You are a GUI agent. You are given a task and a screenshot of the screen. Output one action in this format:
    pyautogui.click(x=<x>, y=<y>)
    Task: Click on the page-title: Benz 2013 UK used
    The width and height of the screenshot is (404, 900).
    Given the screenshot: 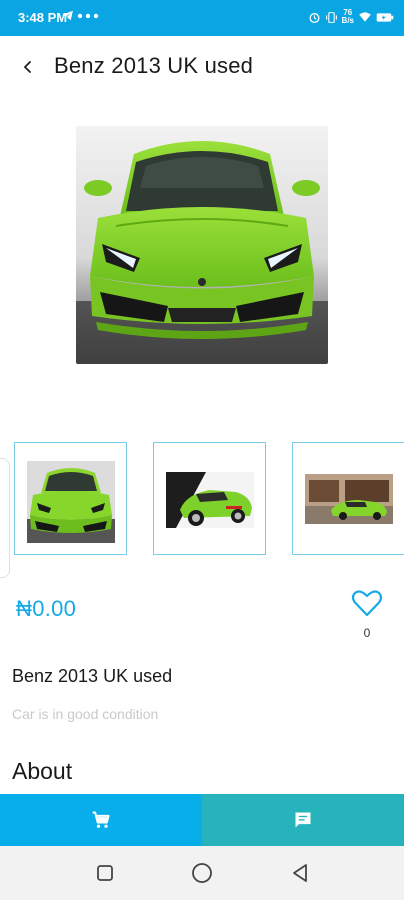 What is the action you would take?
    pyautogui.click(x=154, y=65)
    